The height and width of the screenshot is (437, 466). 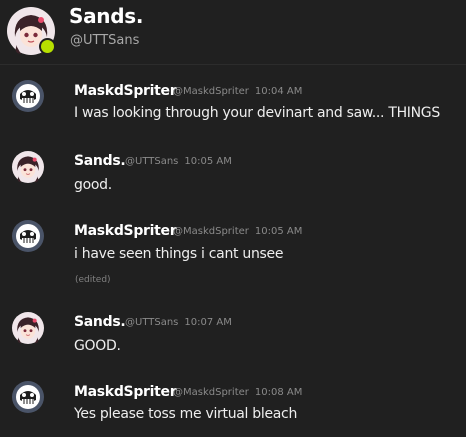 I want to click on message-meta: @MaskdSpriter 10:05 AM, so click(x=237, y=231).